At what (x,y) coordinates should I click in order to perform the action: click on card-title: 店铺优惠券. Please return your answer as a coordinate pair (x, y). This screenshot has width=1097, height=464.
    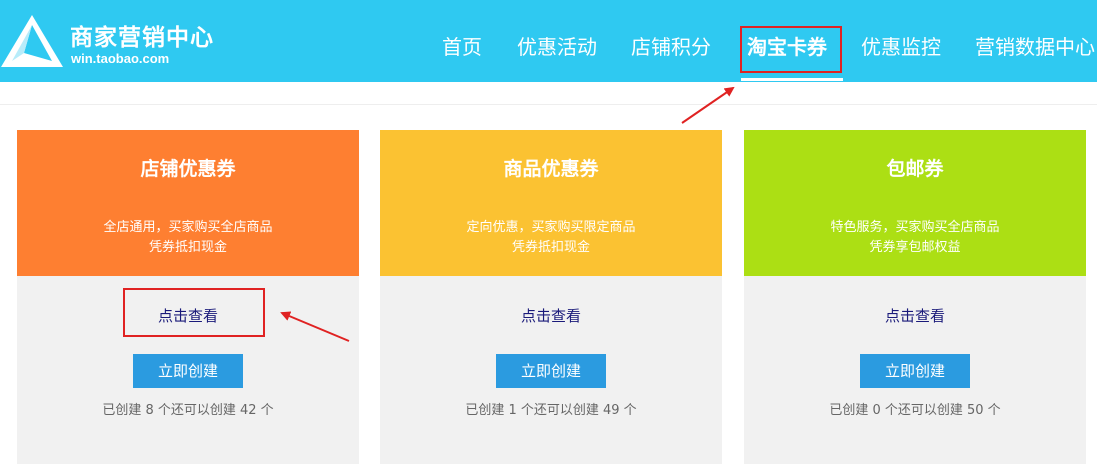
    Looking at the image, I should click on (188, 169).